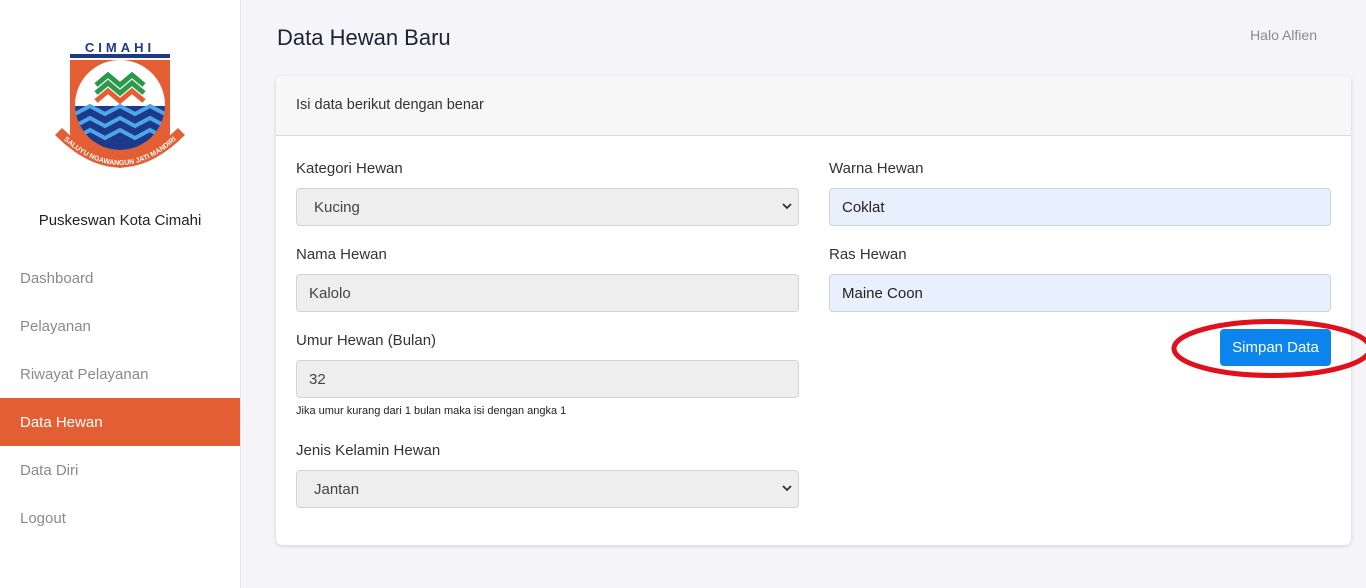 The image size is (1366, 588). I want to click on nama-value: Kalolo, so click(330, 293).